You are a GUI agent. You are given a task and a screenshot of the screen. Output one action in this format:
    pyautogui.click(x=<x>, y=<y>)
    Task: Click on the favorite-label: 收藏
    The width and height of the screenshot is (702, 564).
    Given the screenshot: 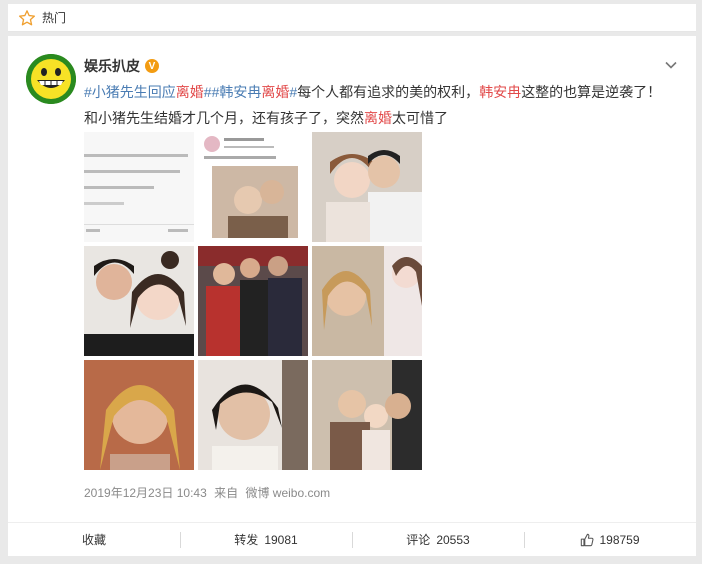 What is the action you would take?
    pyautogui.click(x=93, y=540)
    